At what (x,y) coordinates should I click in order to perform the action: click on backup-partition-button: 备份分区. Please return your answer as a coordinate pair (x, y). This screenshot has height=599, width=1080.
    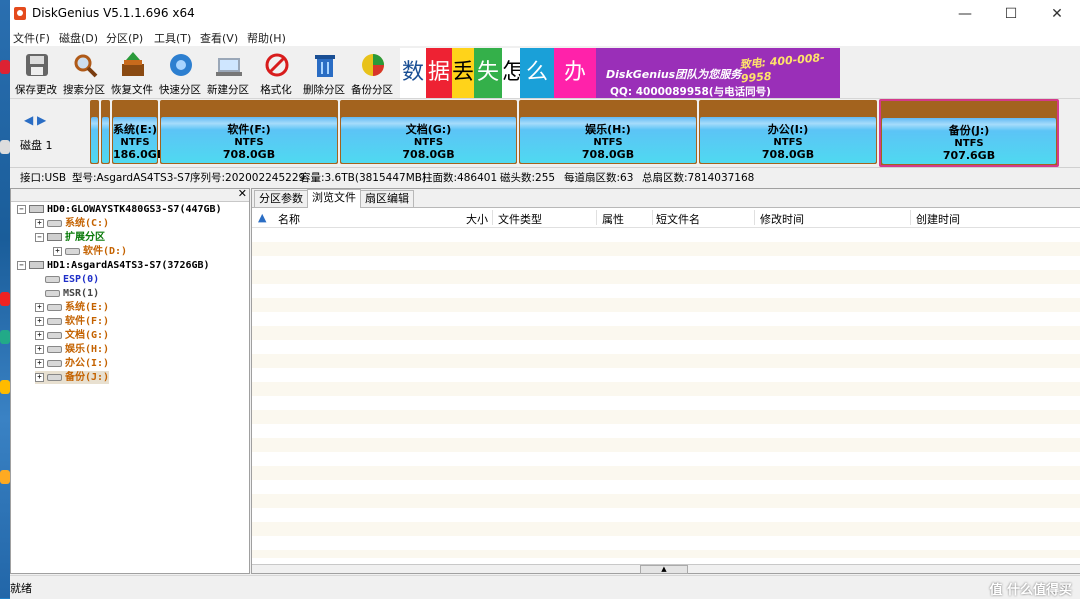
    Looking at the image, I should click on (372, 73).